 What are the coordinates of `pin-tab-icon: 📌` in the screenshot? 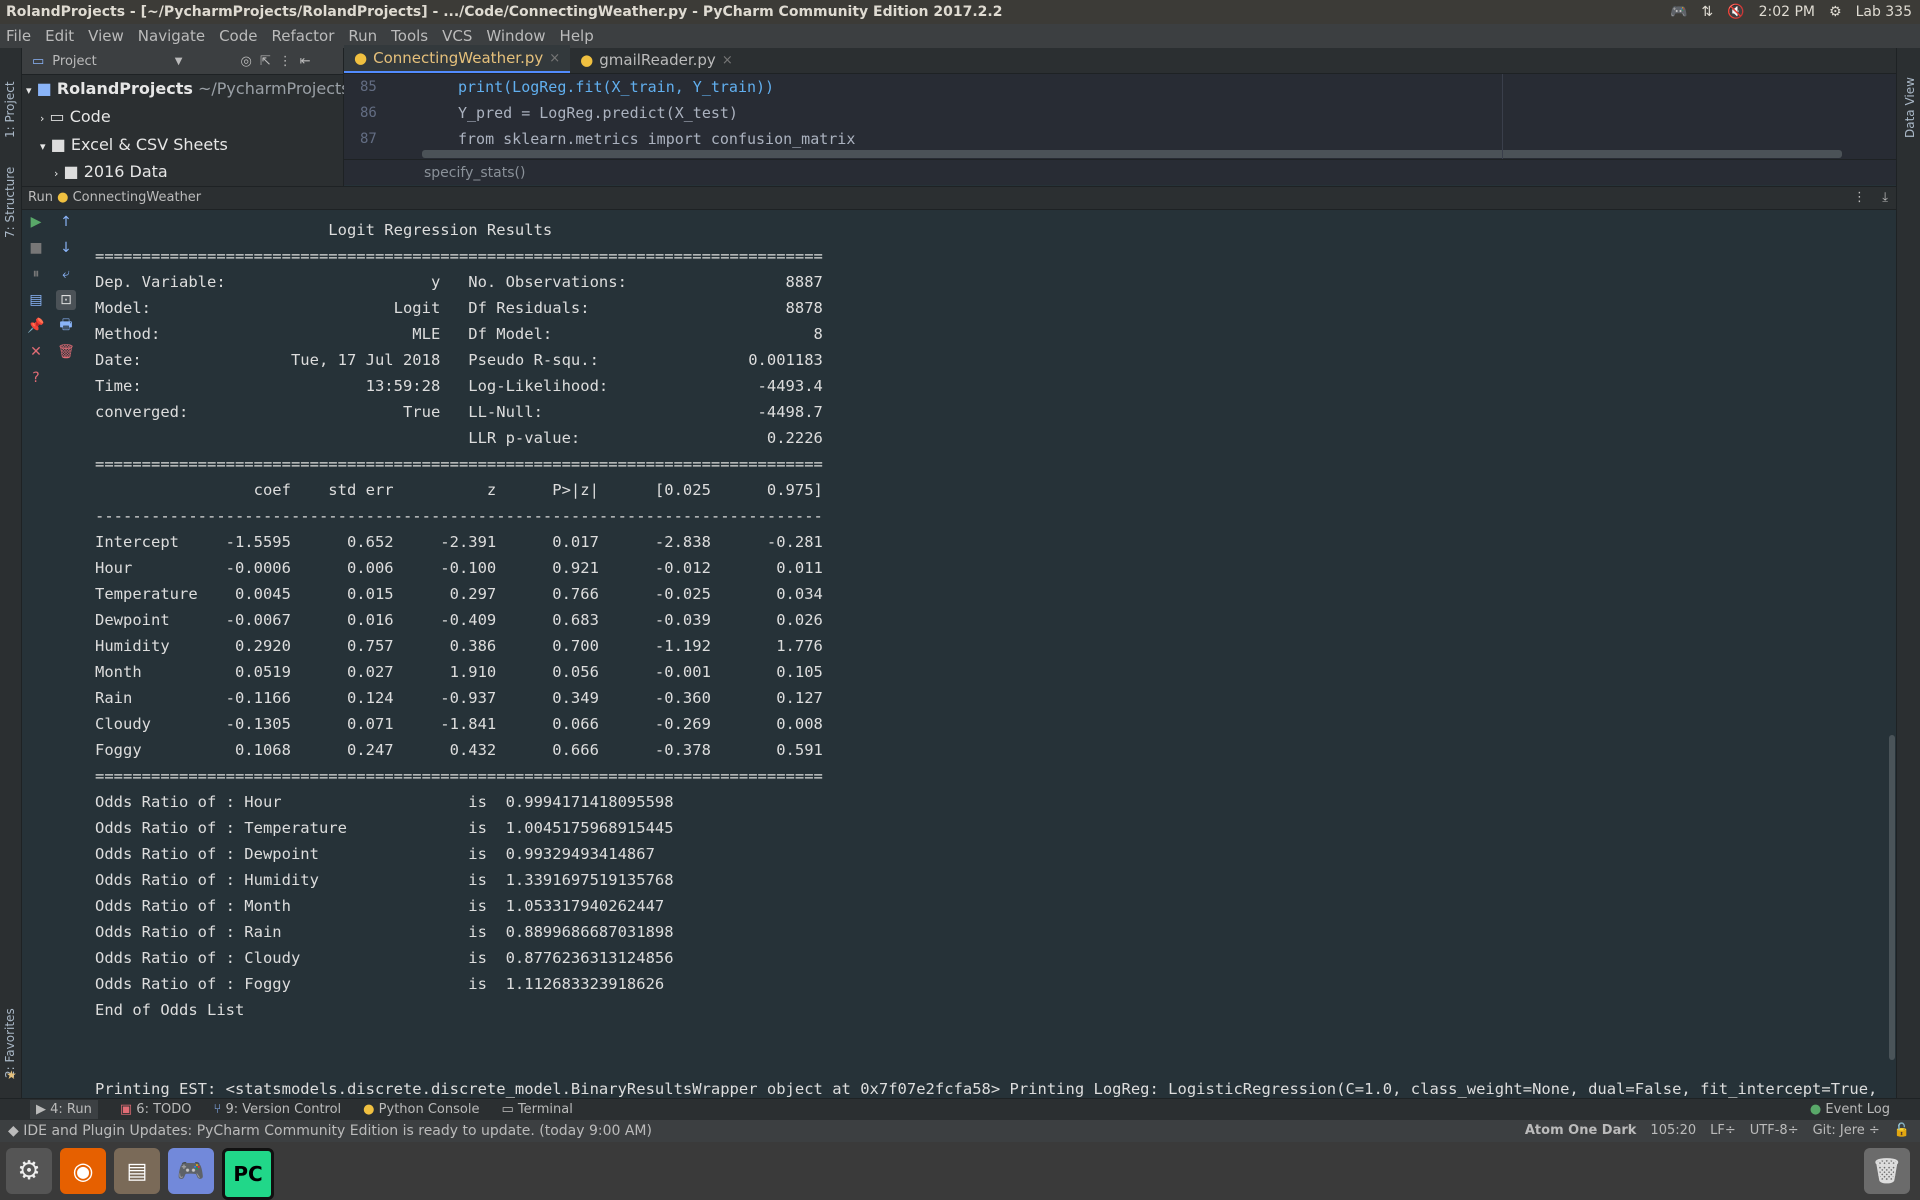 It's located at (36, 326).